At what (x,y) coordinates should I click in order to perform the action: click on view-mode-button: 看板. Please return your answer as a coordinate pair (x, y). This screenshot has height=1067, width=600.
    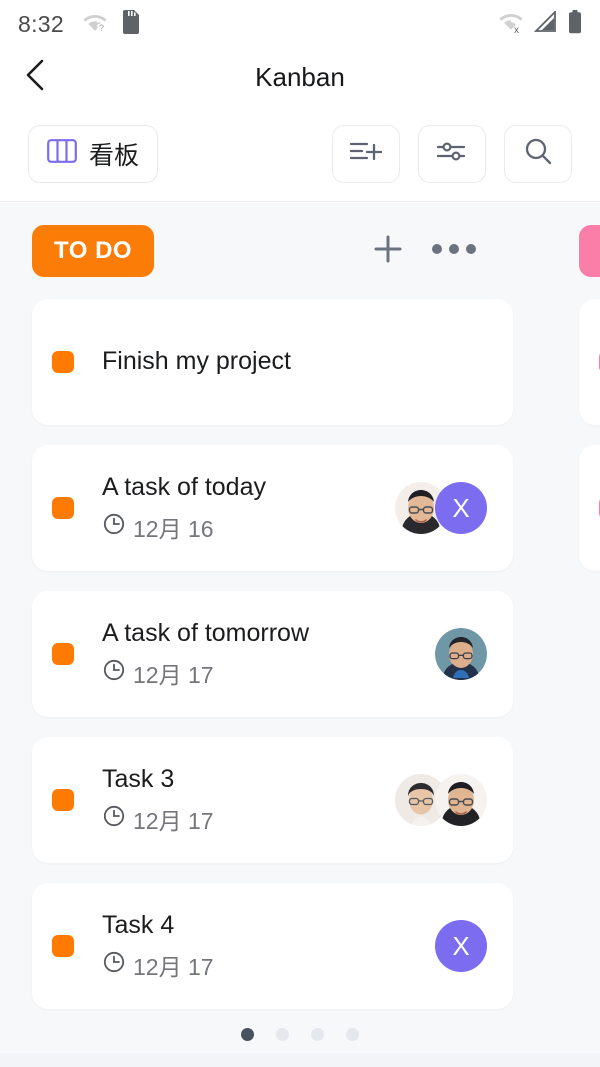
    Looking at the image, I should click on (93, 153).